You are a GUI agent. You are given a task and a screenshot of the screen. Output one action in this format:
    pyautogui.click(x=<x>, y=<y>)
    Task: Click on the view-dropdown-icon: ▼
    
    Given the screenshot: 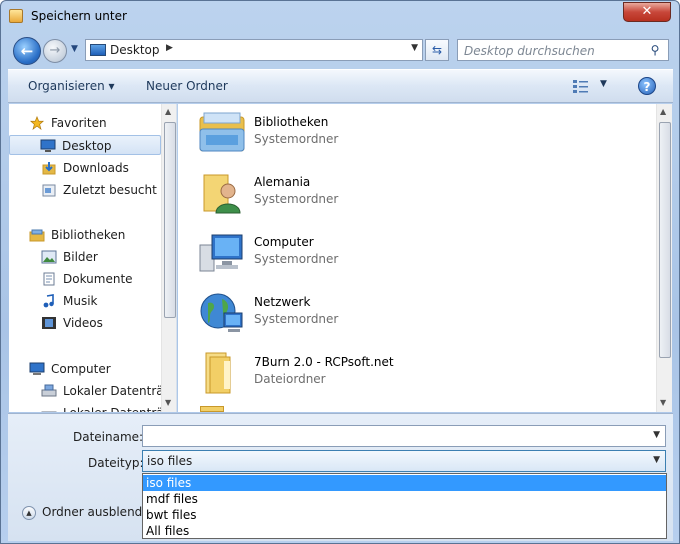 What is the action you would take?
    pyautogui.click(x=603, y=84)
    